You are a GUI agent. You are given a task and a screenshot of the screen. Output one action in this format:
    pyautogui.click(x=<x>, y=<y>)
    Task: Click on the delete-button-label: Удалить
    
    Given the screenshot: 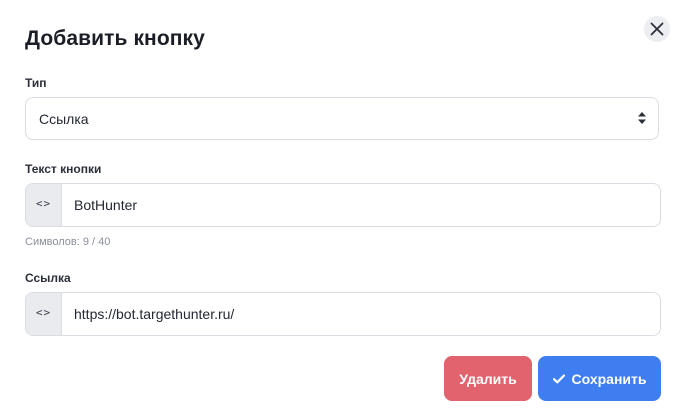 What is the action you would take?
    pyautogui.click(x=488, y=378)
    